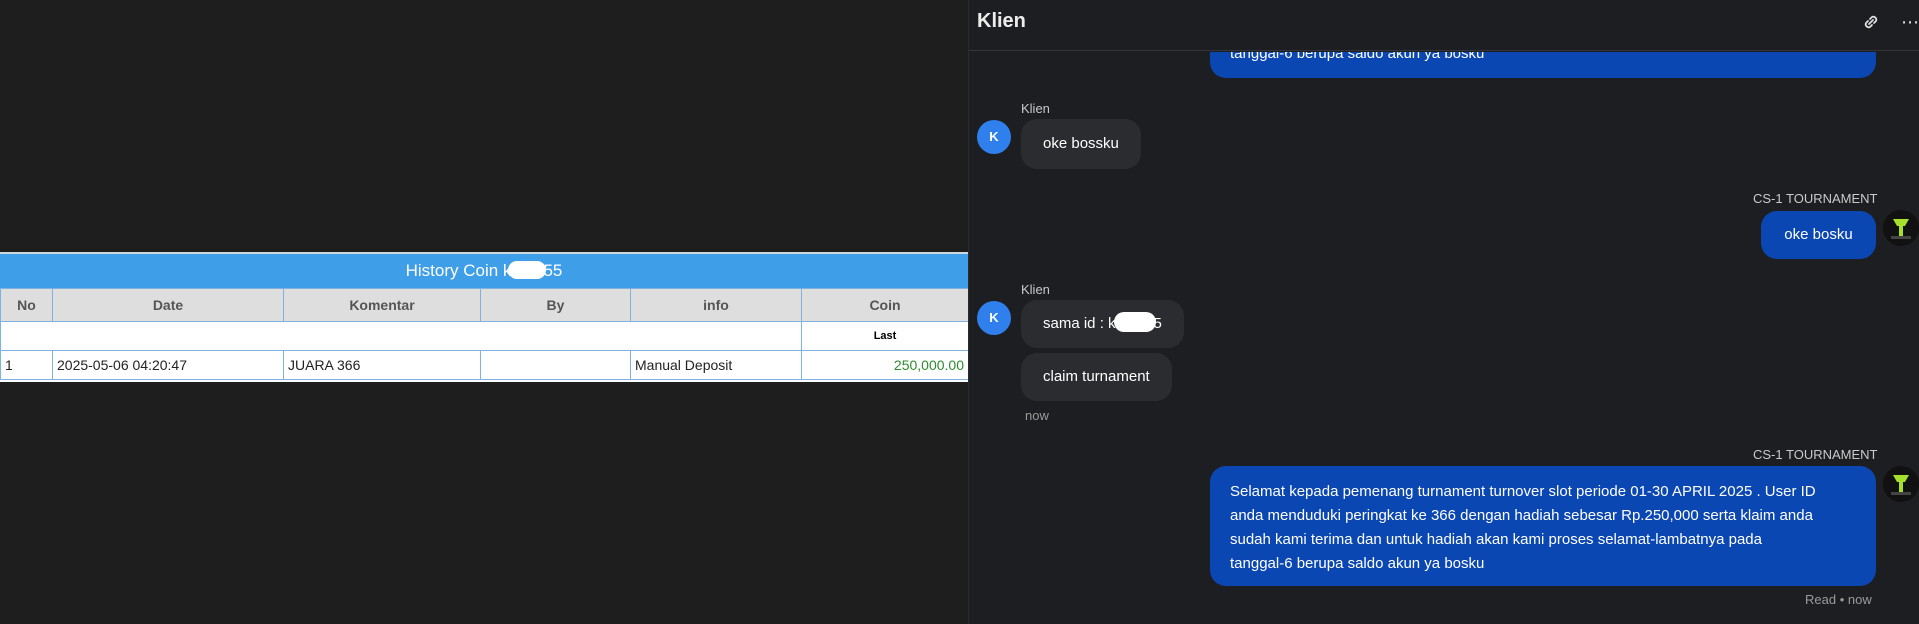  I want to click on cell-date: 2025-05-06 04:20:47, so click(168, 365).